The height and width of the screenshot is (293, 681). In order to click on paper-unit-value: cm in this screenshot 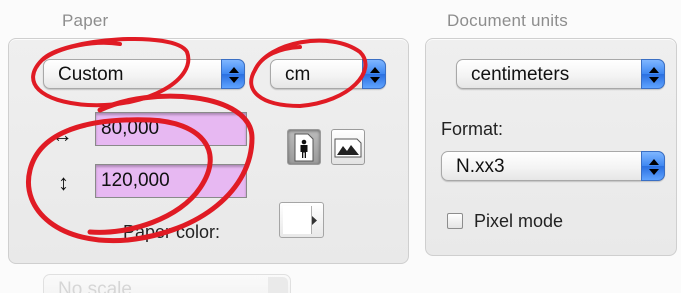, I will do `click(298, 74)`.